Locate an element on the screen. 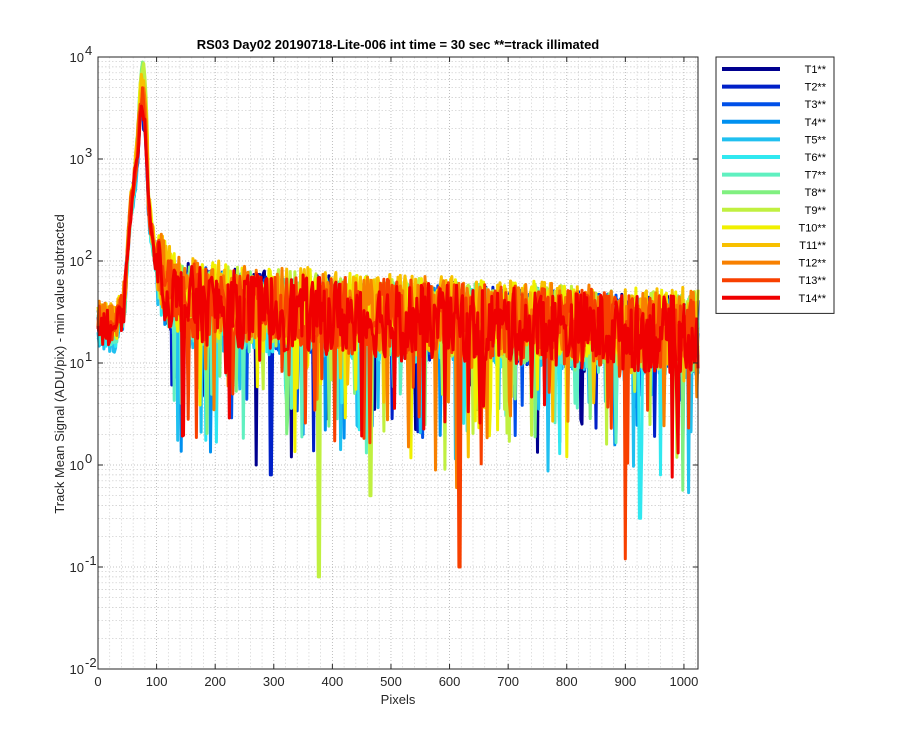 This screenshot has height=750, width=900. x-tick-label: 400 is located at coordinates (333, 681).